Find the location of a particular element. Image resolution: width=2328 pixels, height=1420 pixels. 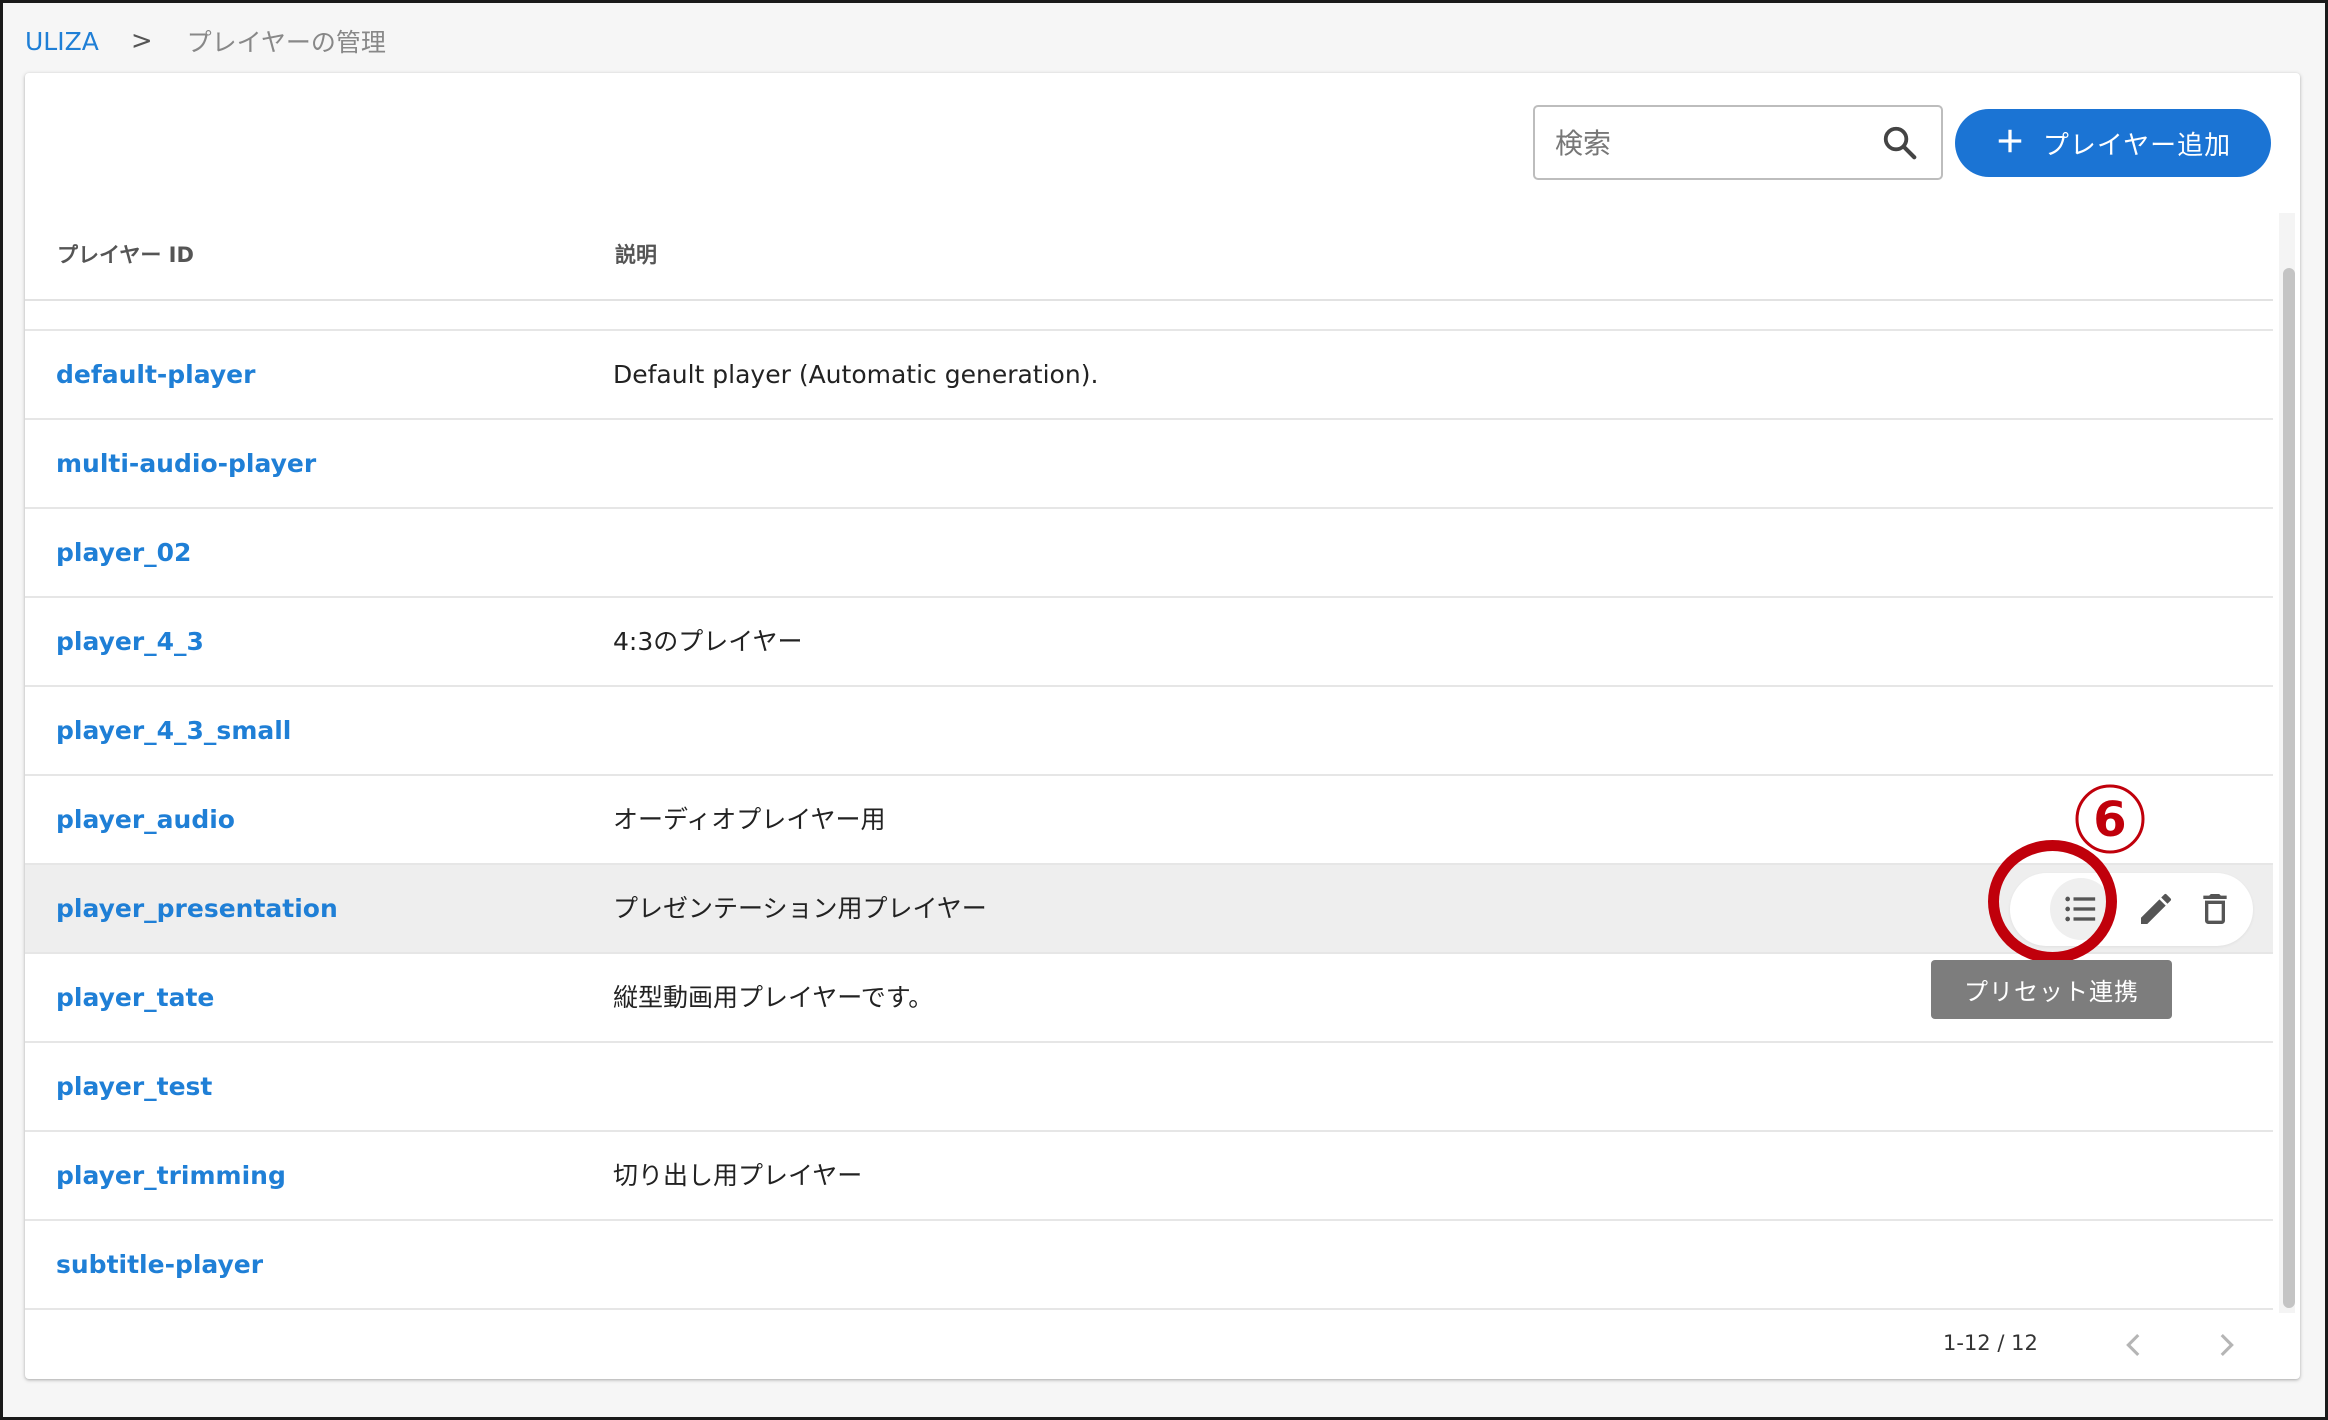

player-description: プレゼンテーション用プレイヤー is located at coordinates (800, 908).